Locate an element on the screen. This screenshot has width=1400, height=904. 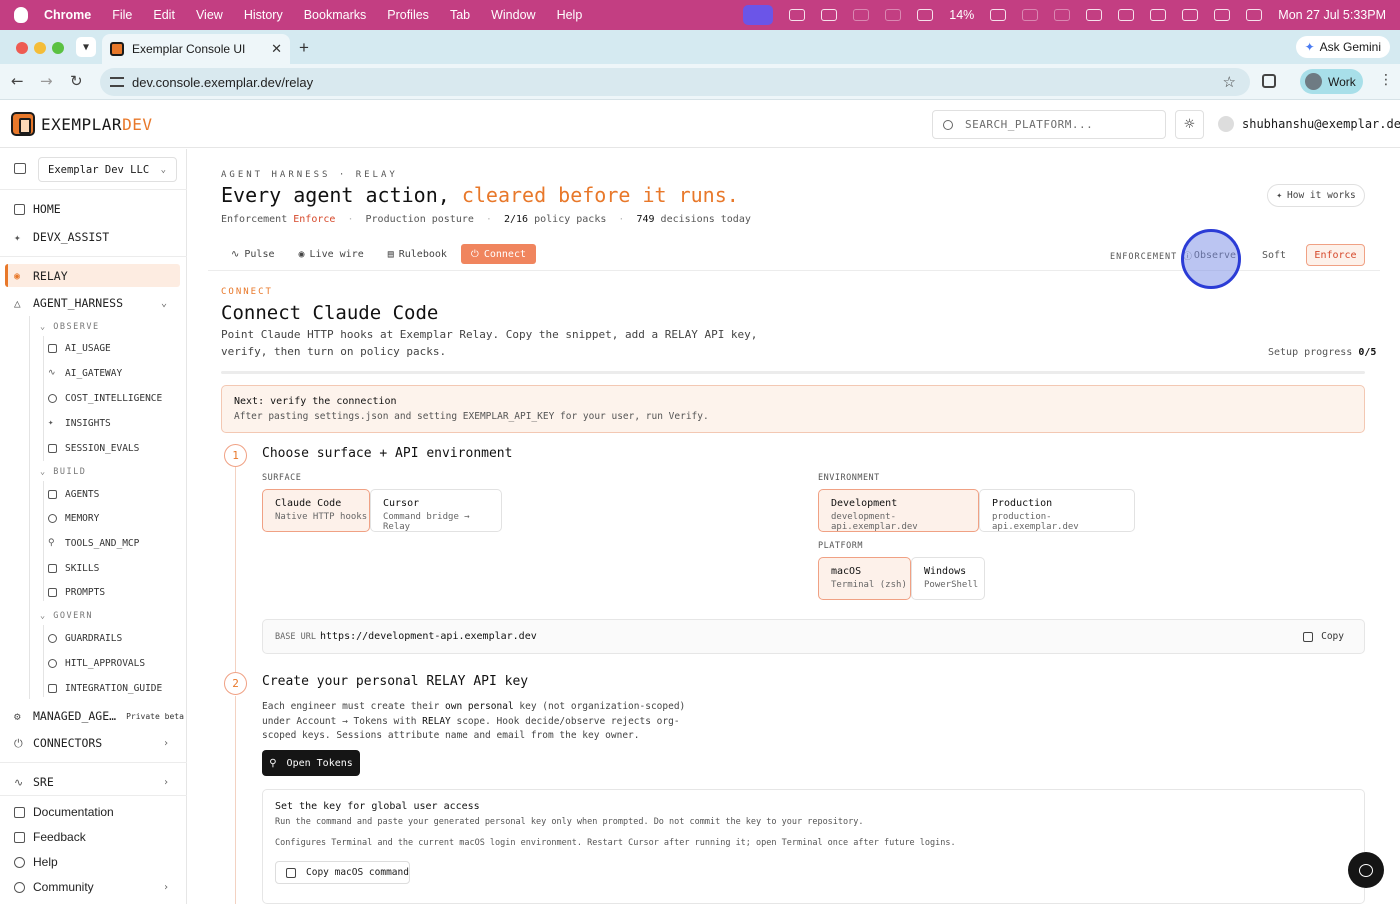
minimize-window-button is located at coordinates (40, 48).